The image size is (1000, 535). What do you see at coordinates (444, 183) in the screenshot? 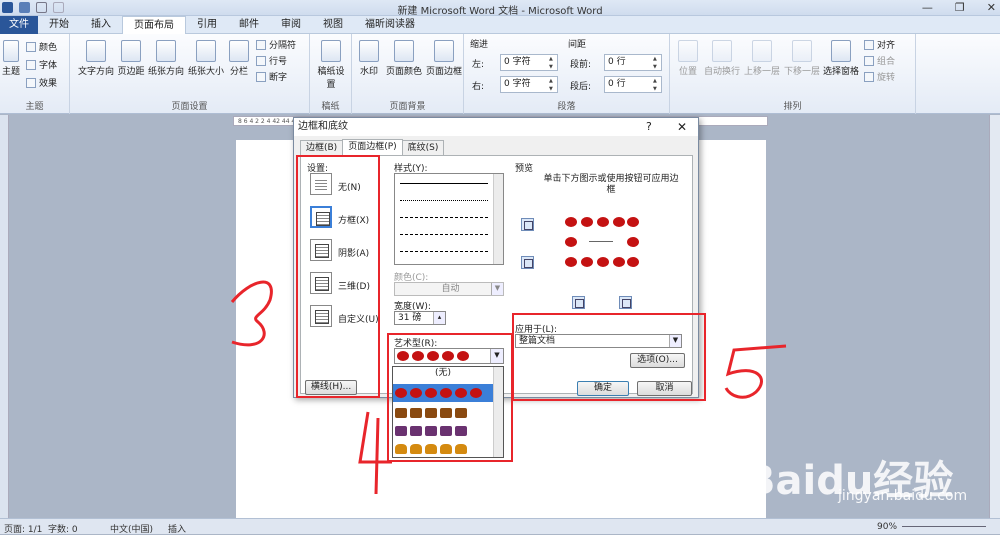
I see `style-solid` at bounding box center [444, 183].